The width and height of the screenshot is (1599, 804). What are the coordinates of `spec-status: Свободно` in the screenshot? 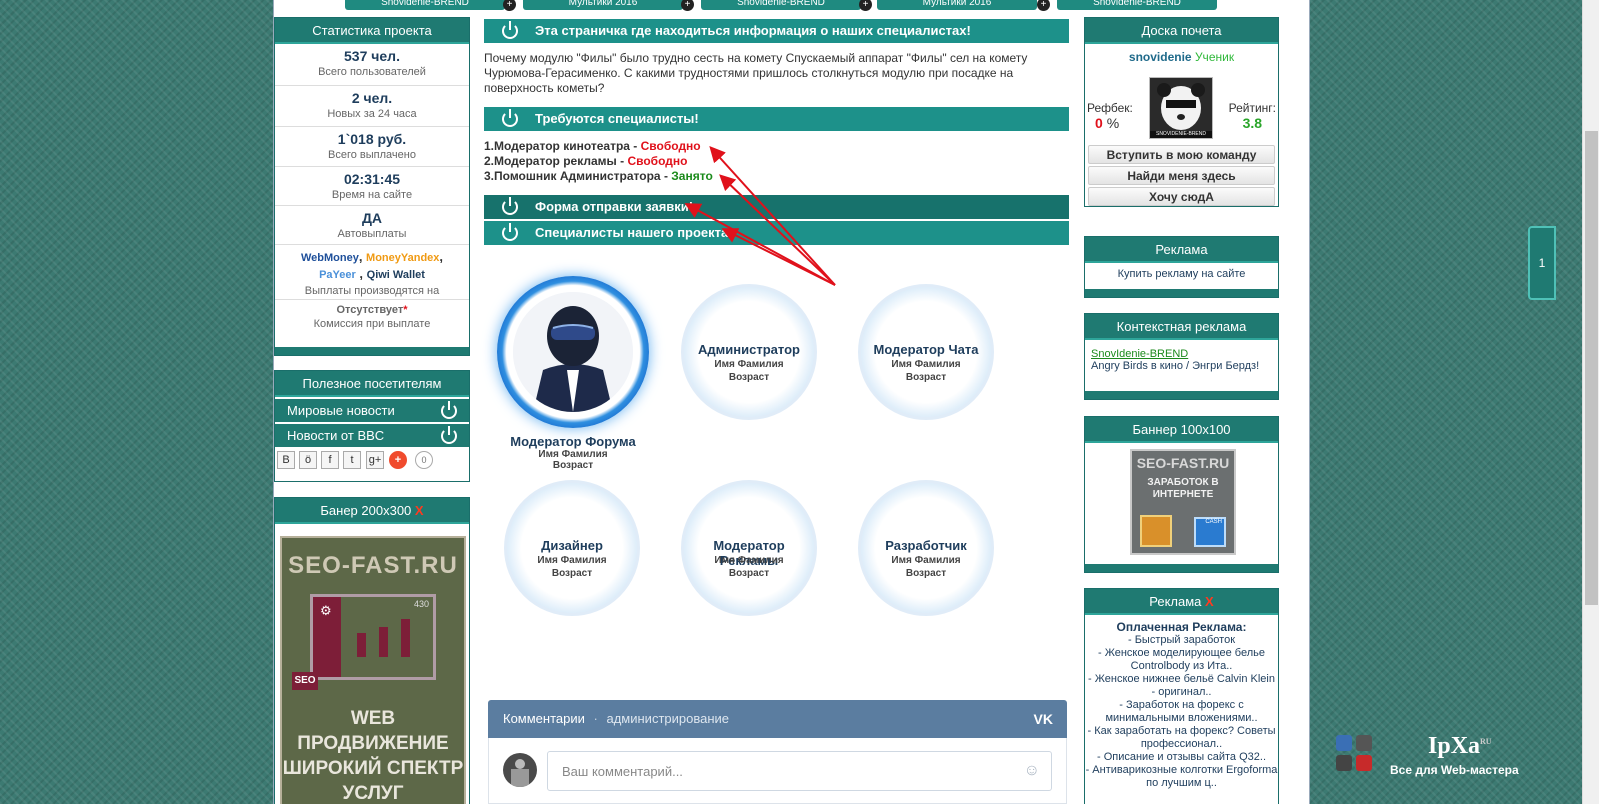 It's located at (657, 161).